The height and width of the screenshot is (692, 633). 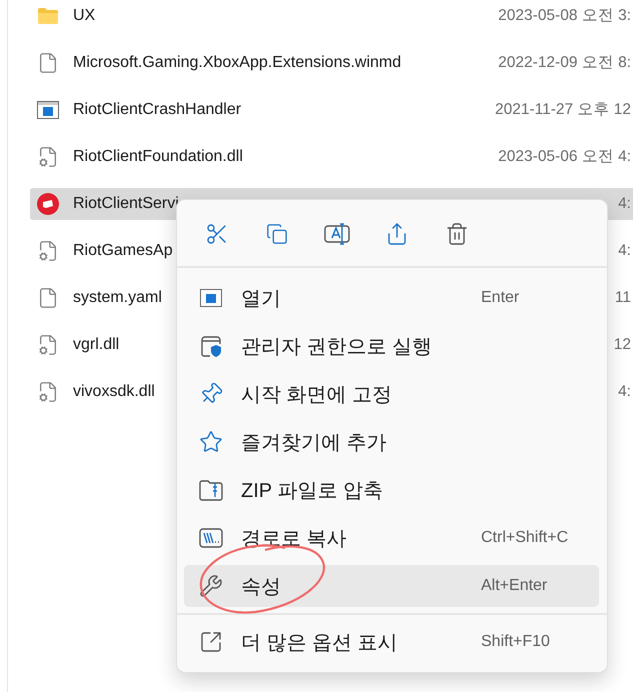 What do you see at coordinates (84, 15) in the screenshot?
I see `file-name: UX` at bounding box center [84, 15].